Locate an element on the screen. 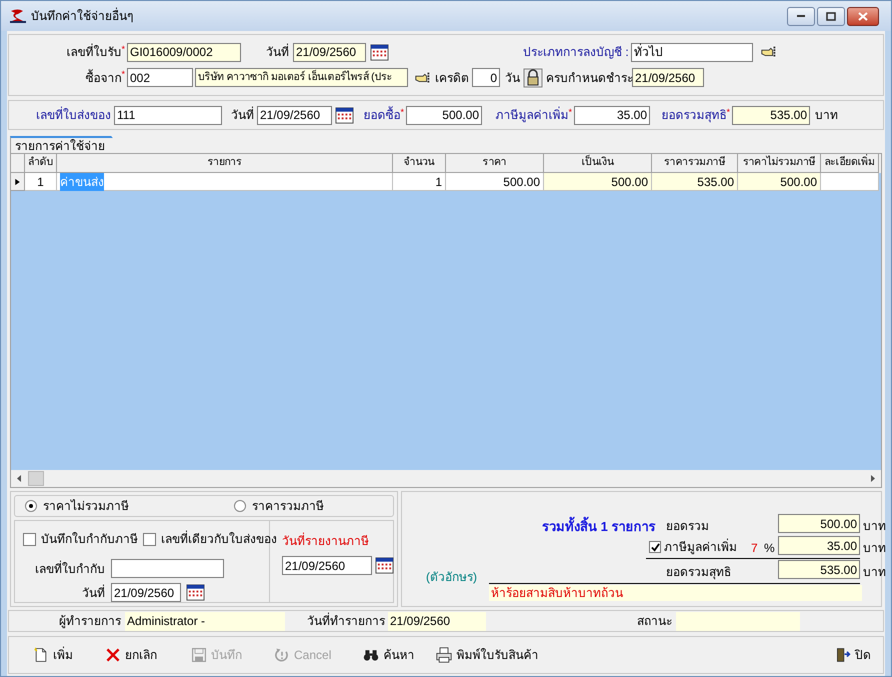  input-field: GI016009/0002 is located at coordinates (184, 52).